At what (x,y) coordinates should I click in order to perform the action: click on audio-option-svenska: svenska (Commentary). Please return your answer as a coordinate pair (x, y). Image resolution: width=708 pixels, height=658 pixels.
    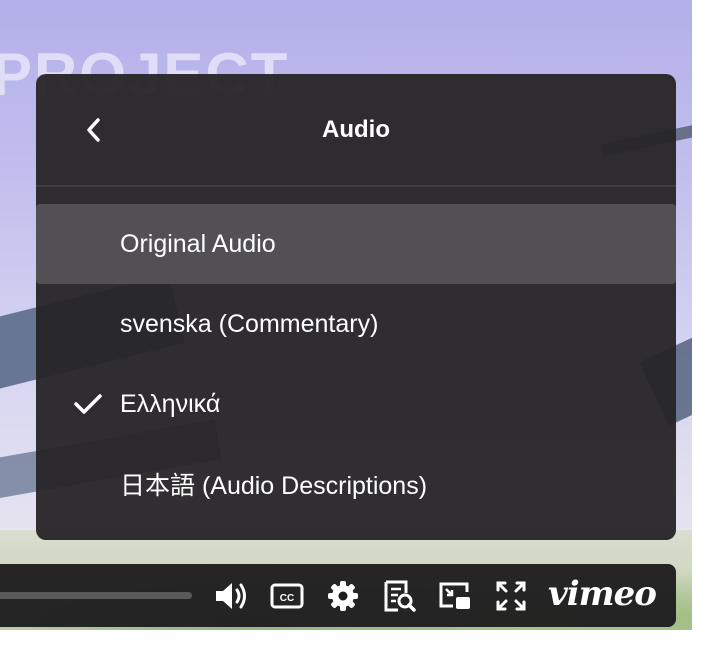
    Looking at the image, I should click on (356, 324).